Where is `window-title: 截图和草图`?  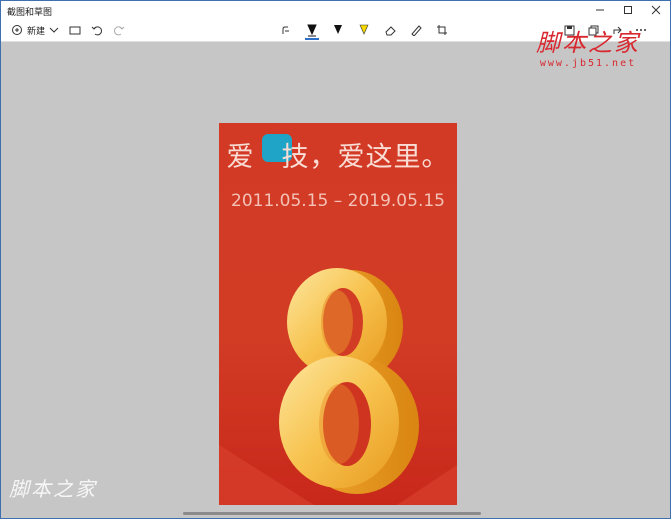 window-title: 截图和草图 is located at coordinates (30, 13).